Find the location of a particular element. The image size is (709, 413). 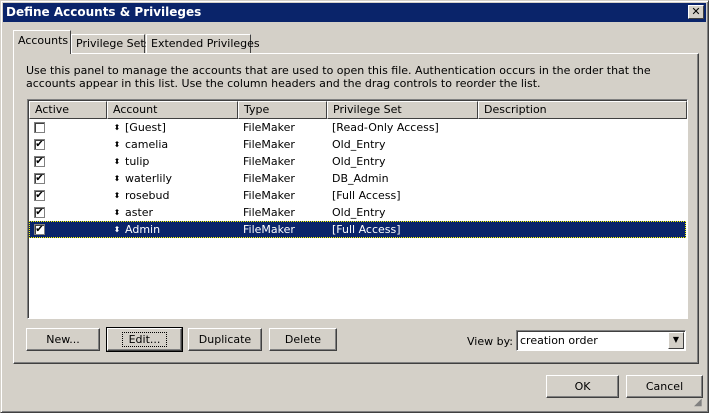

title-bar: Define Accounts & Privileges ✕ is located at coordinates (354, 12).